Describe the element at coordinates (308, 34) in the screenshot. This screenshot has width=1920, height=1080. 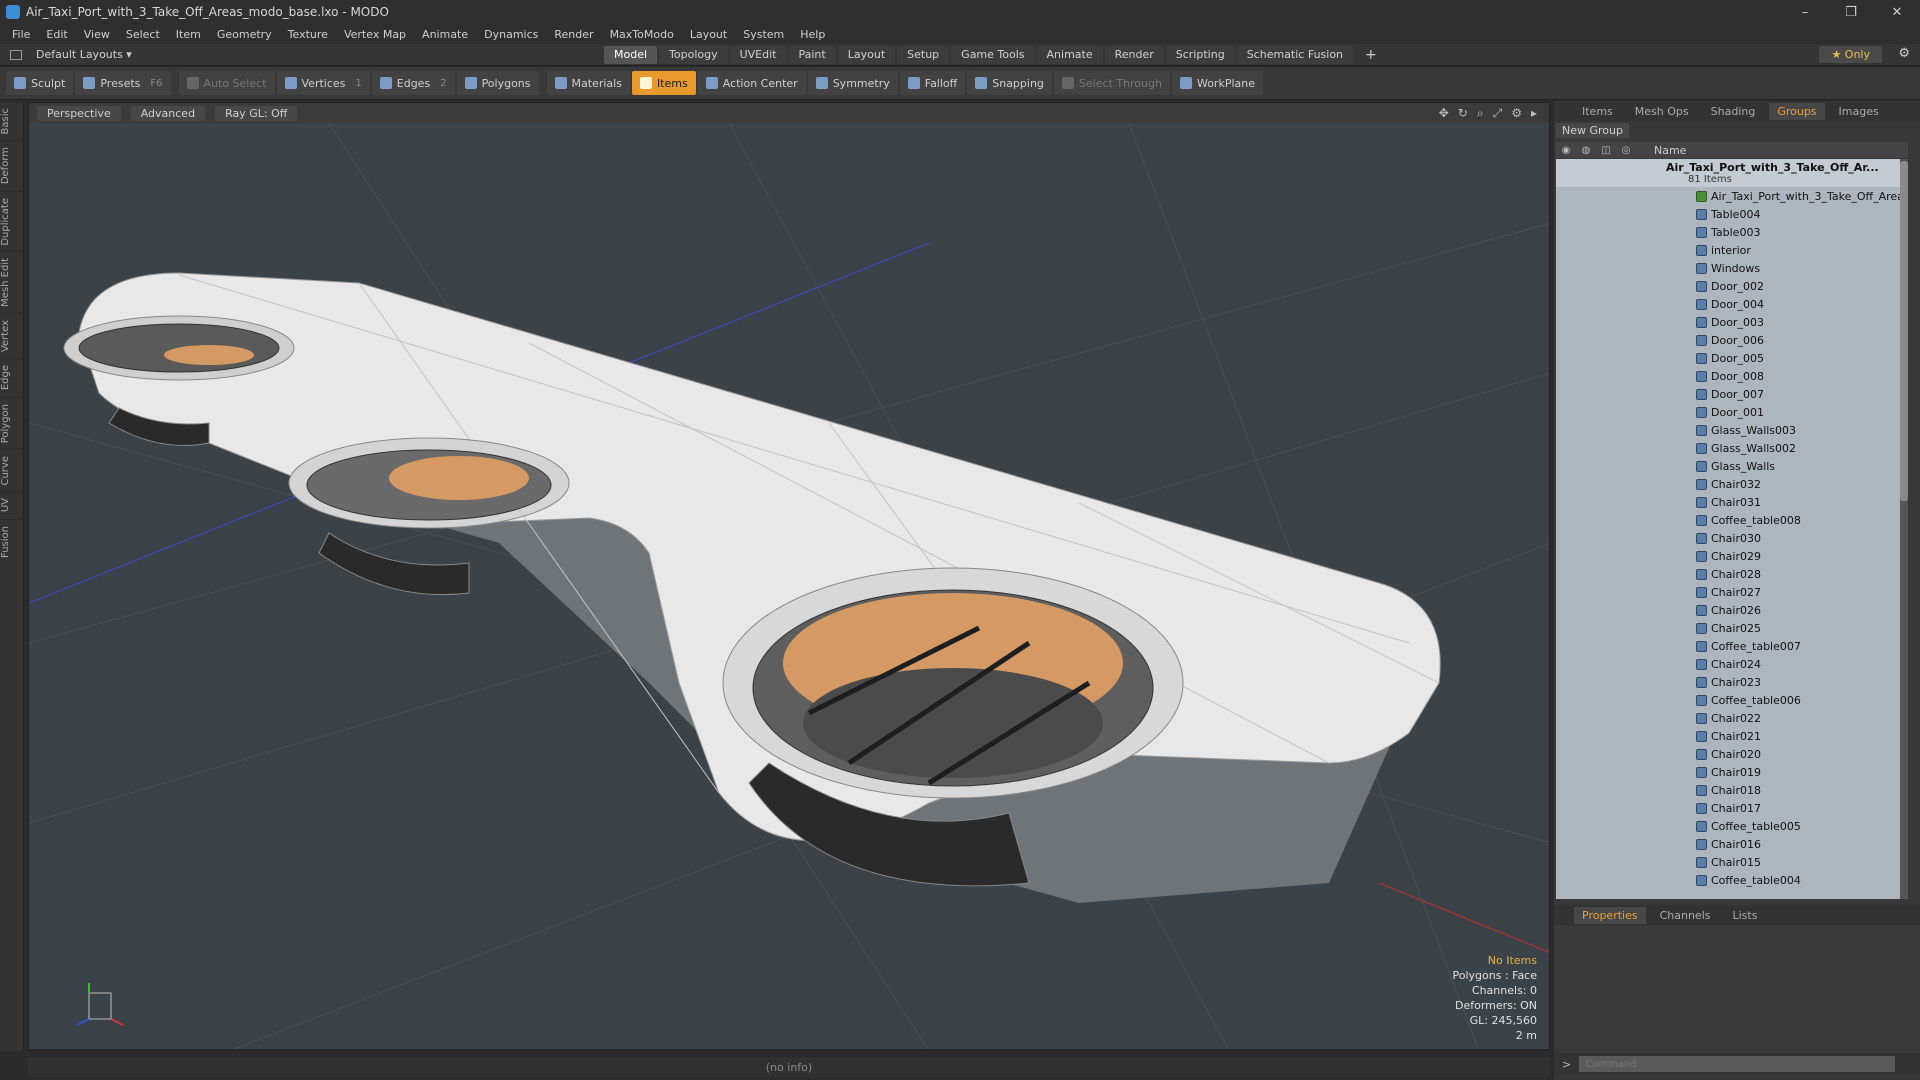
I see `menu-texture: Texture` at that location.